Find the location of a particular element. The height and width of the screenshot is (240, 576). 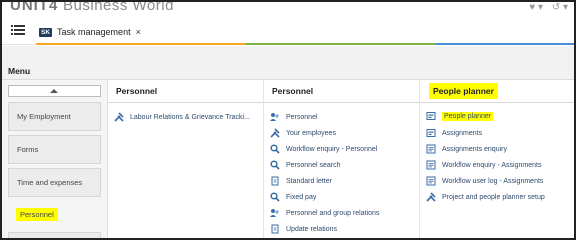

menu-item-label: Project and people planner setup is located at coordinates (493, 197).